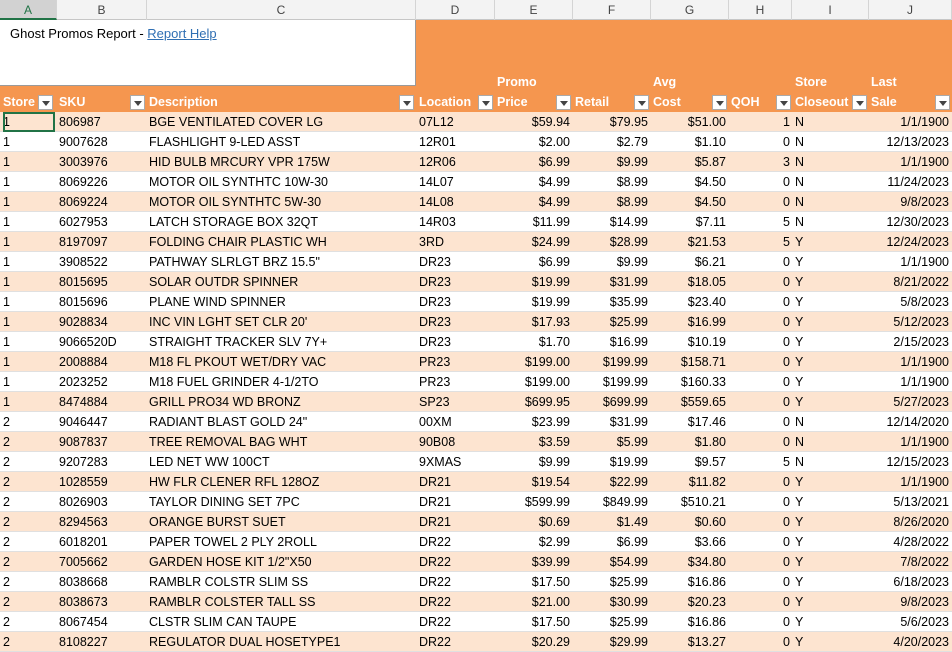 This screenshot has width=952, height=652. Describe the element at coordinates (610, 562) in the screenshot. I see `cell-retail: $54.99` at that location.